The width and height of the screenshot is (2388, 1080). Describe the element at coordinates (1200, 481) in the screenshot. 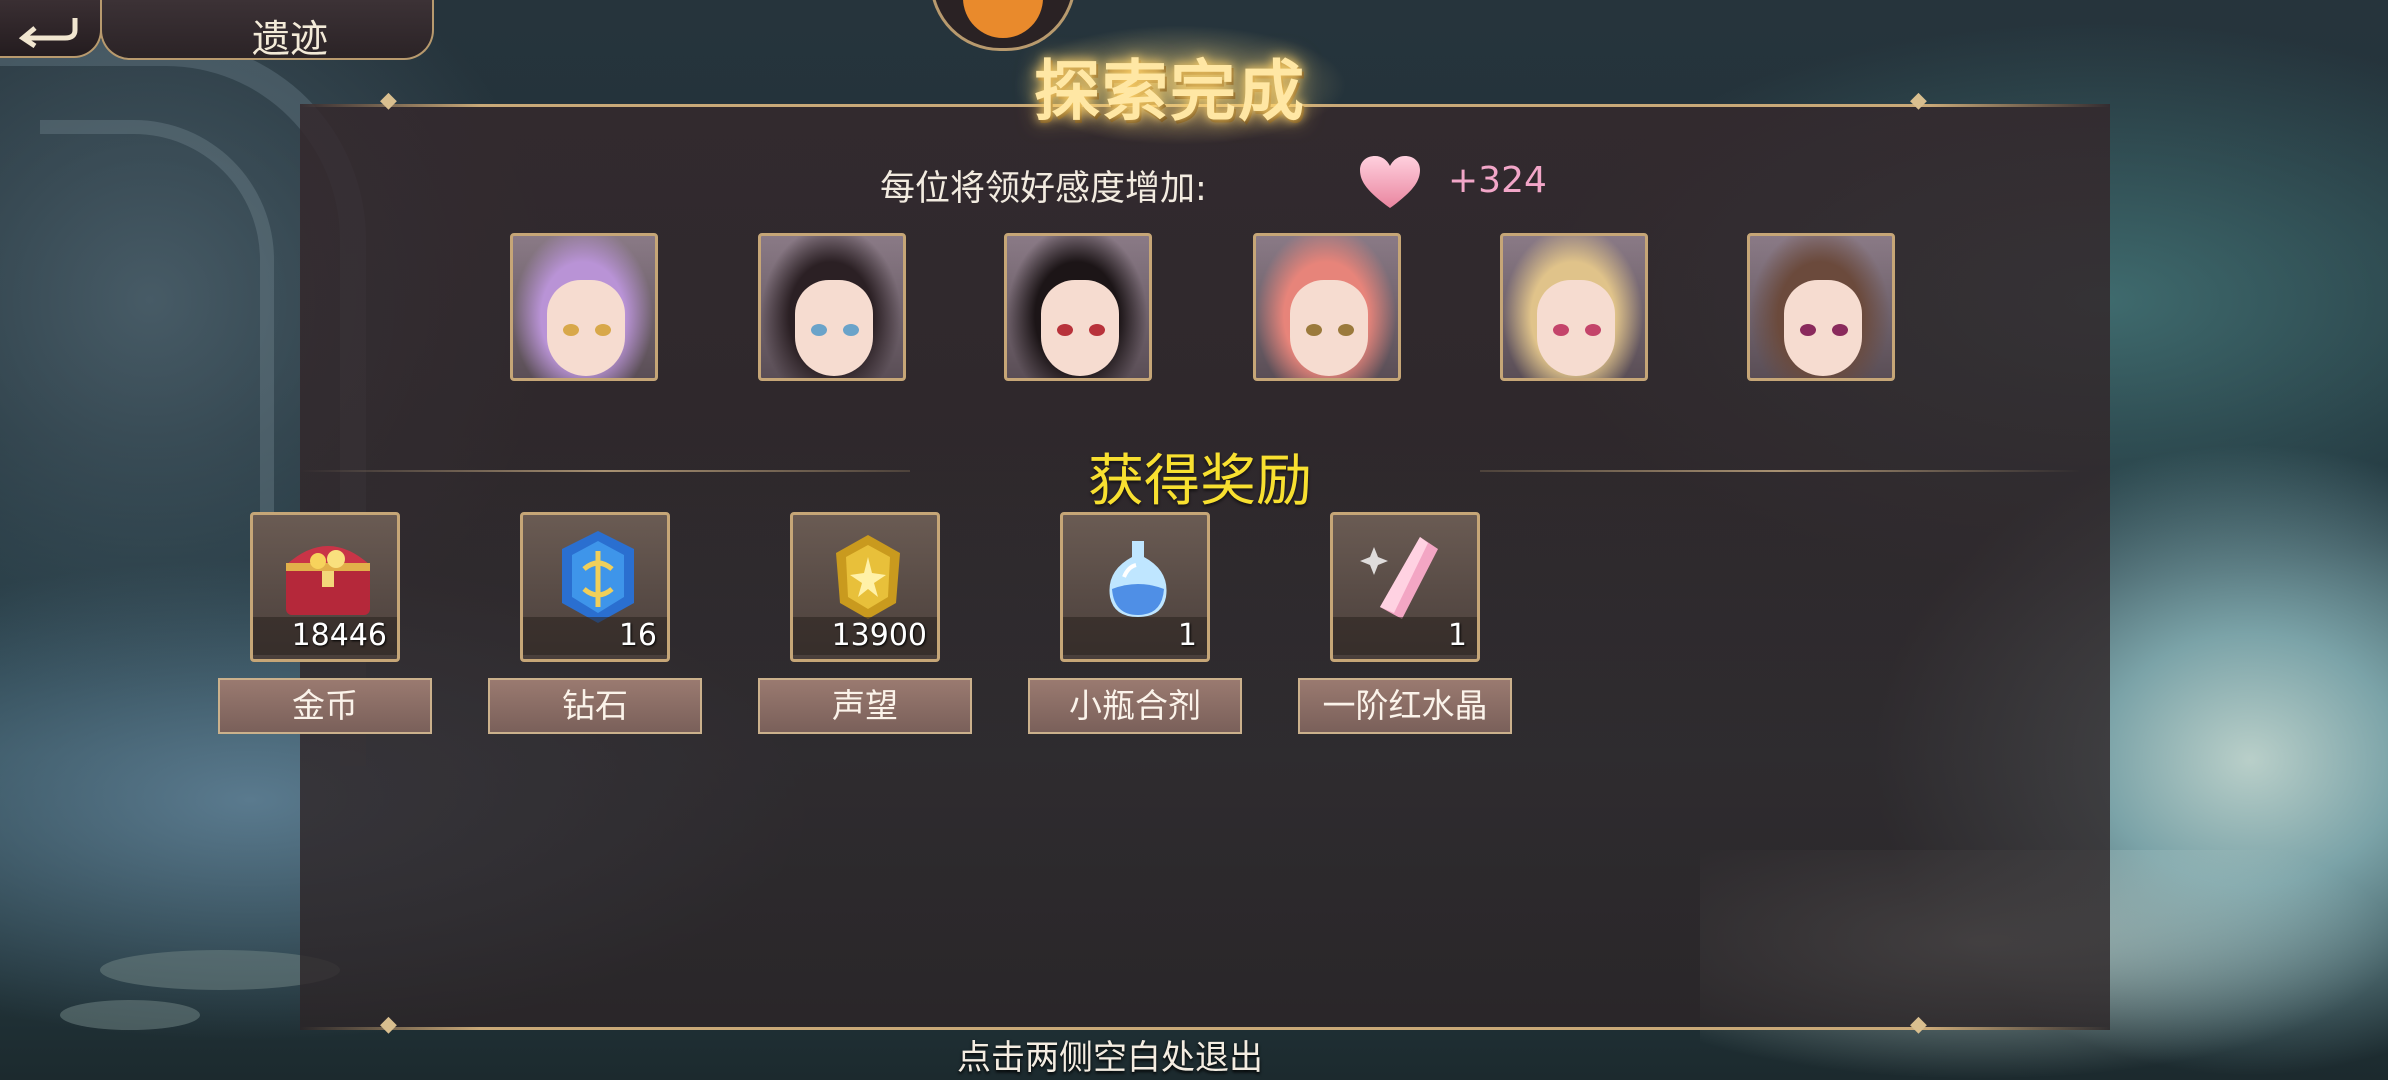

I see `rewards-title: 获得奖励` at that location.